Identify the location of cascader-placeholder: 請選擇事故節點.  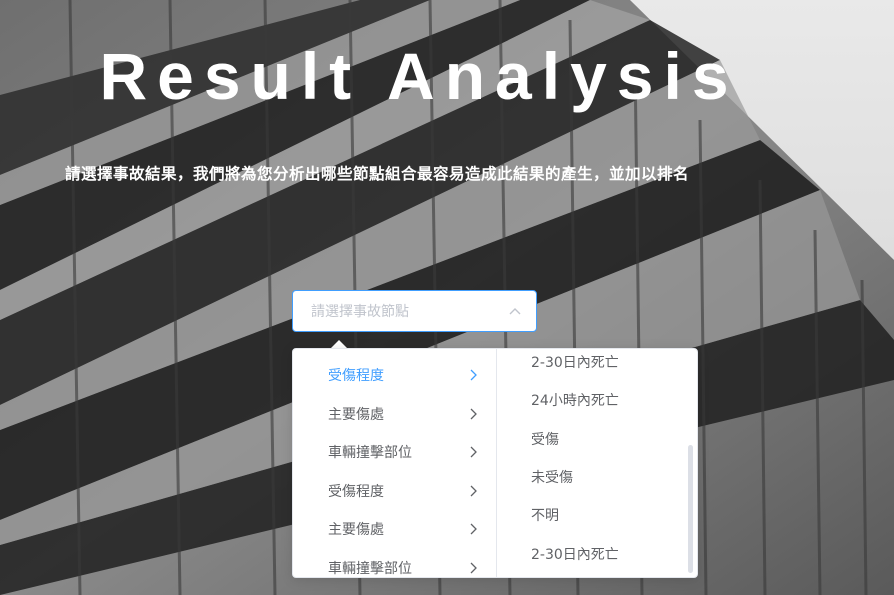
(360, 312).